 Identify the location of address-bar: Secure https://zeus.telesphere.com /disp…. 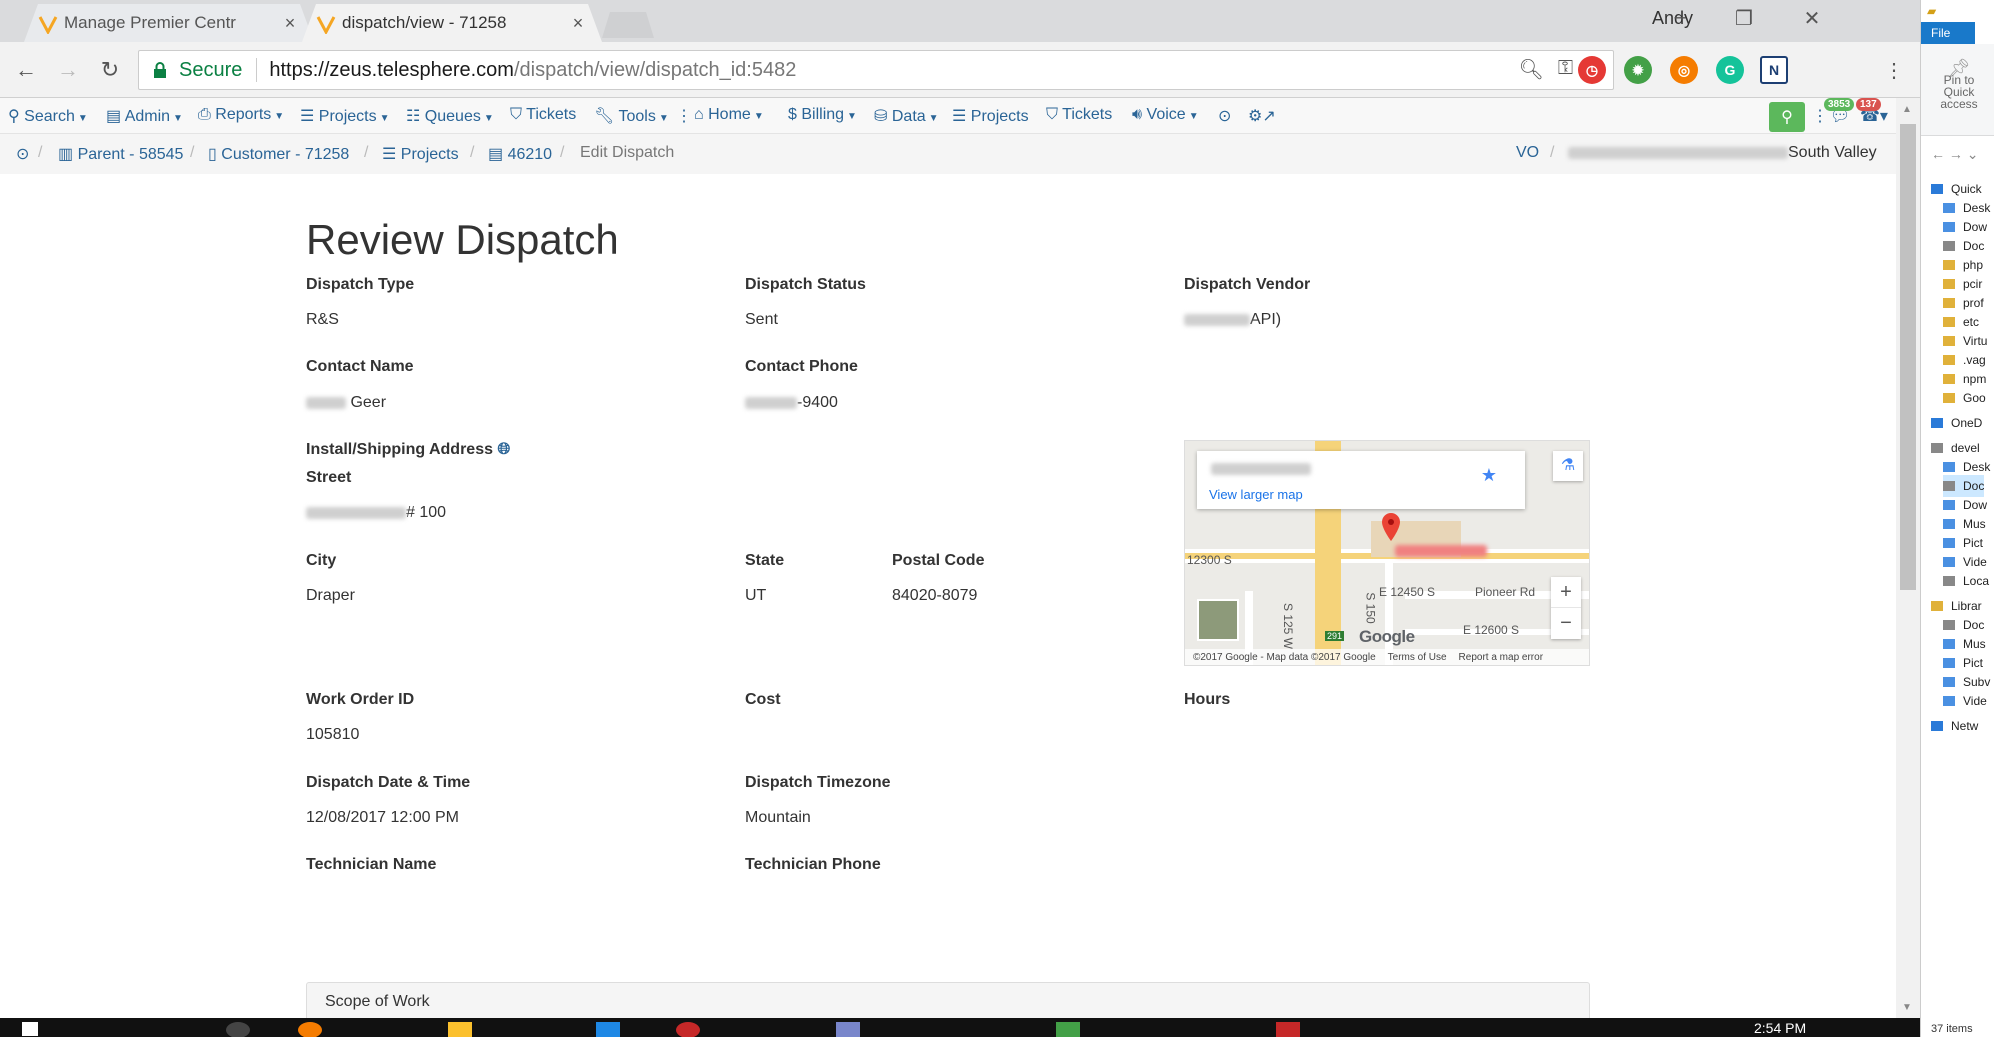
(876, 70).